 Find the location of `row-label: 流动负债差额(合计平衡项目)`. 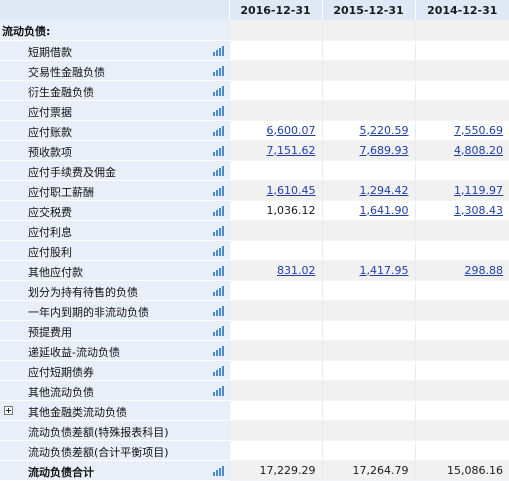

row-label: 流动负债差额(合计平衡项目) is located at coordinates (98, 452).